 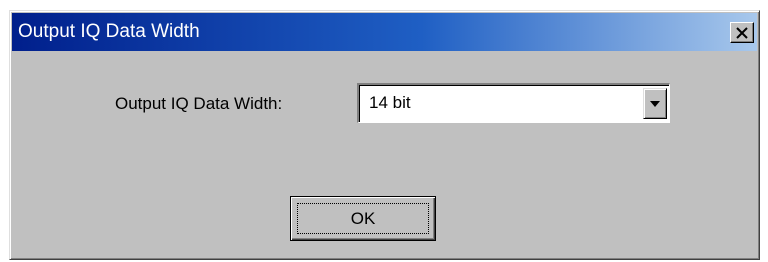 I want to click on ok-button: OK, so click(x=363, y=218).